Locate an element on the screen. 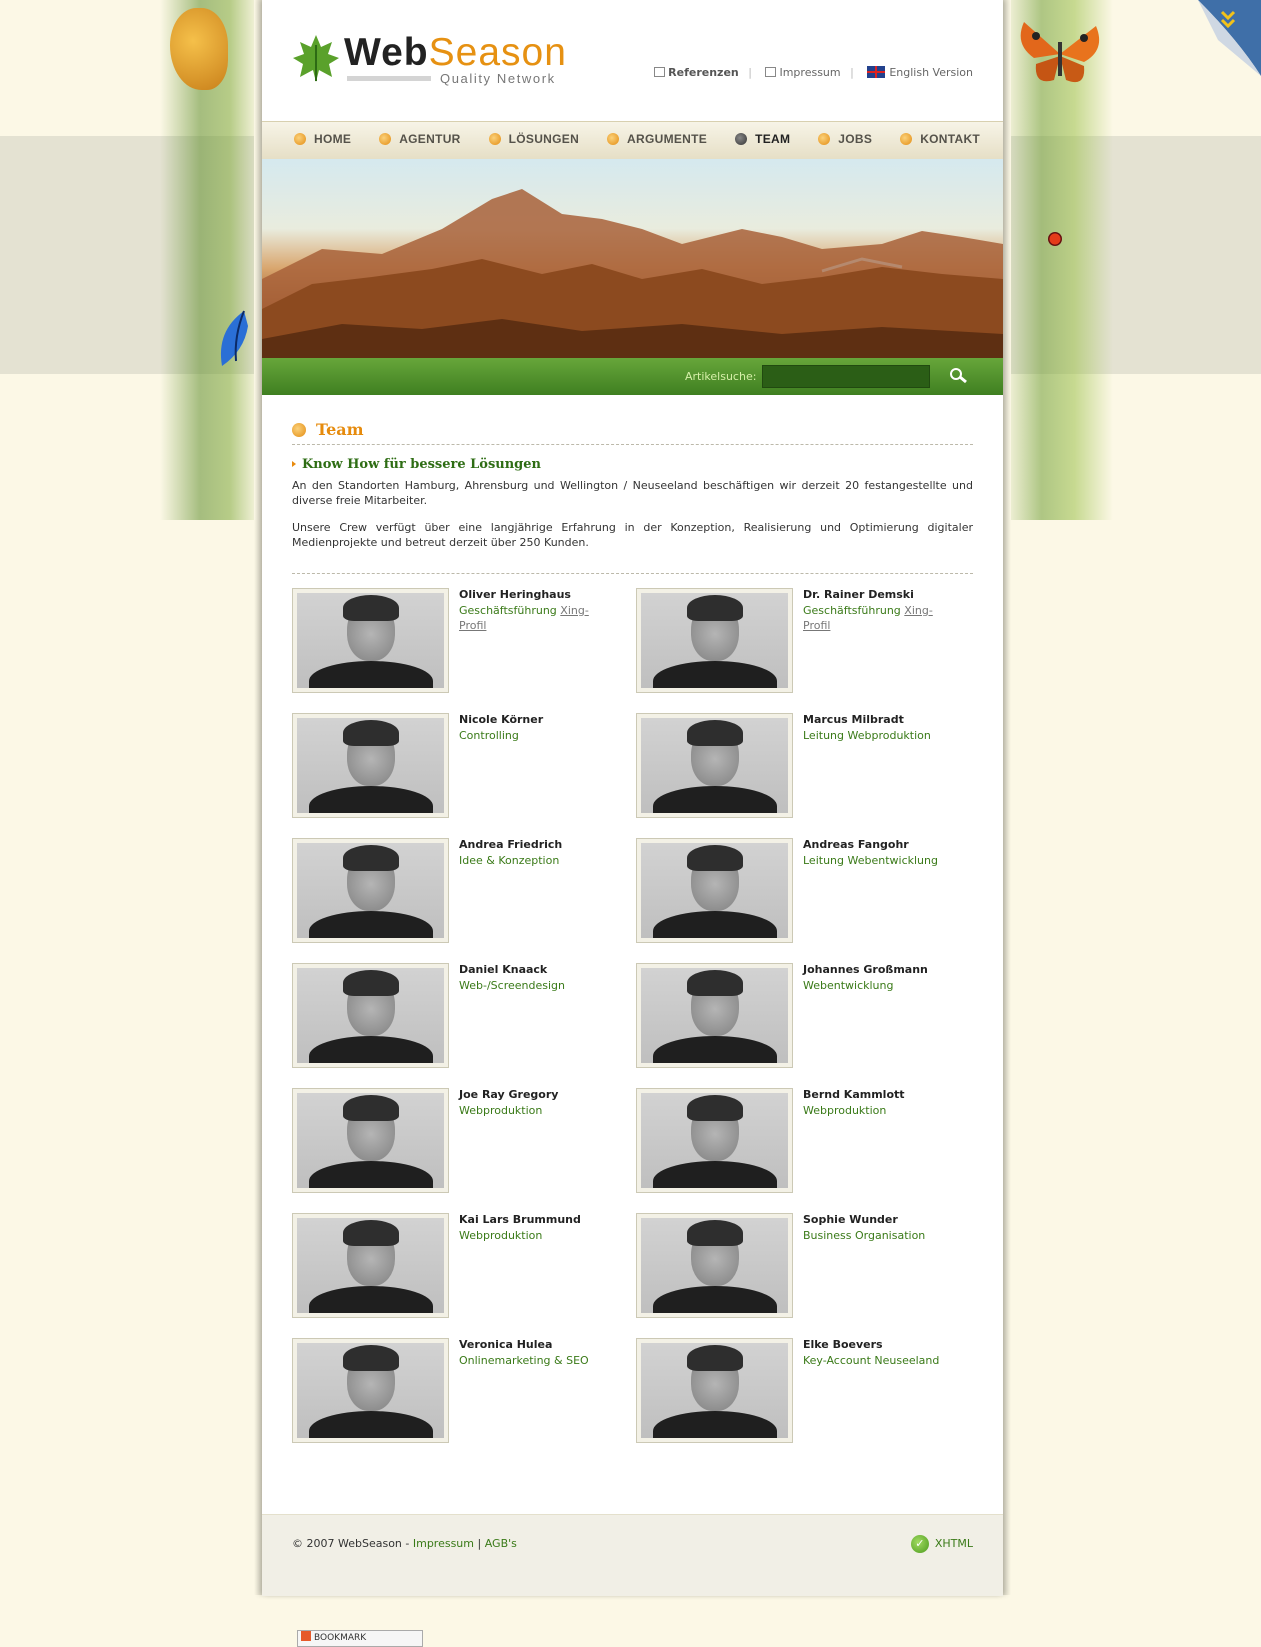 Image resolution: width=1261 pixels, height=1647 pixels. member-name: Nicole Körner is located at coordinates (501, 719).